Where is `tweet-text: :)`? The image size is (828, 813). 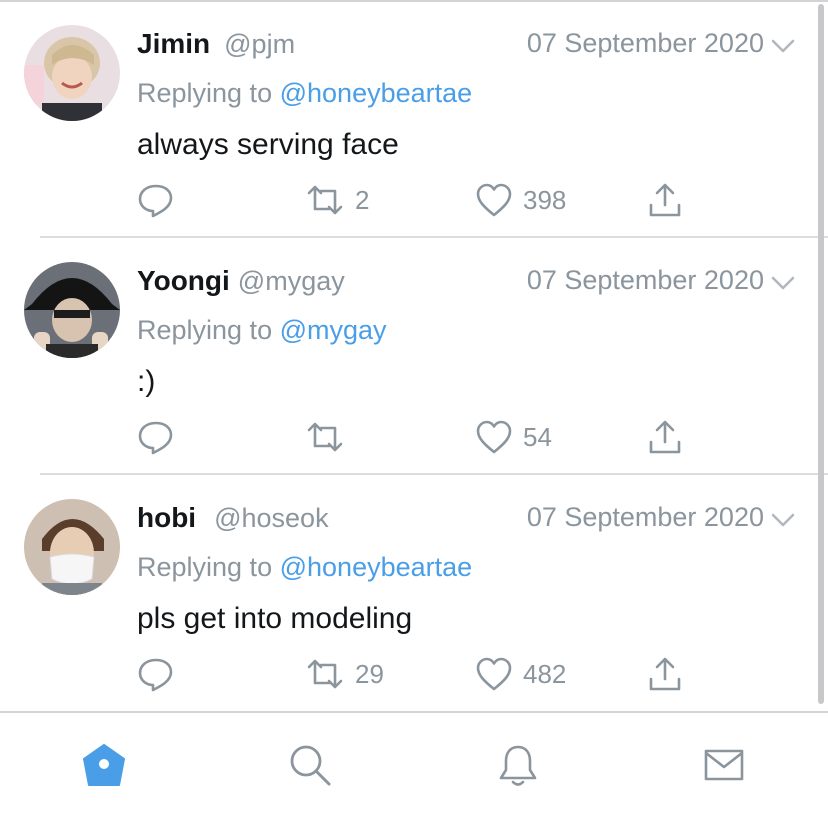
tweet-text: :) is located at coordinates (146, 381).